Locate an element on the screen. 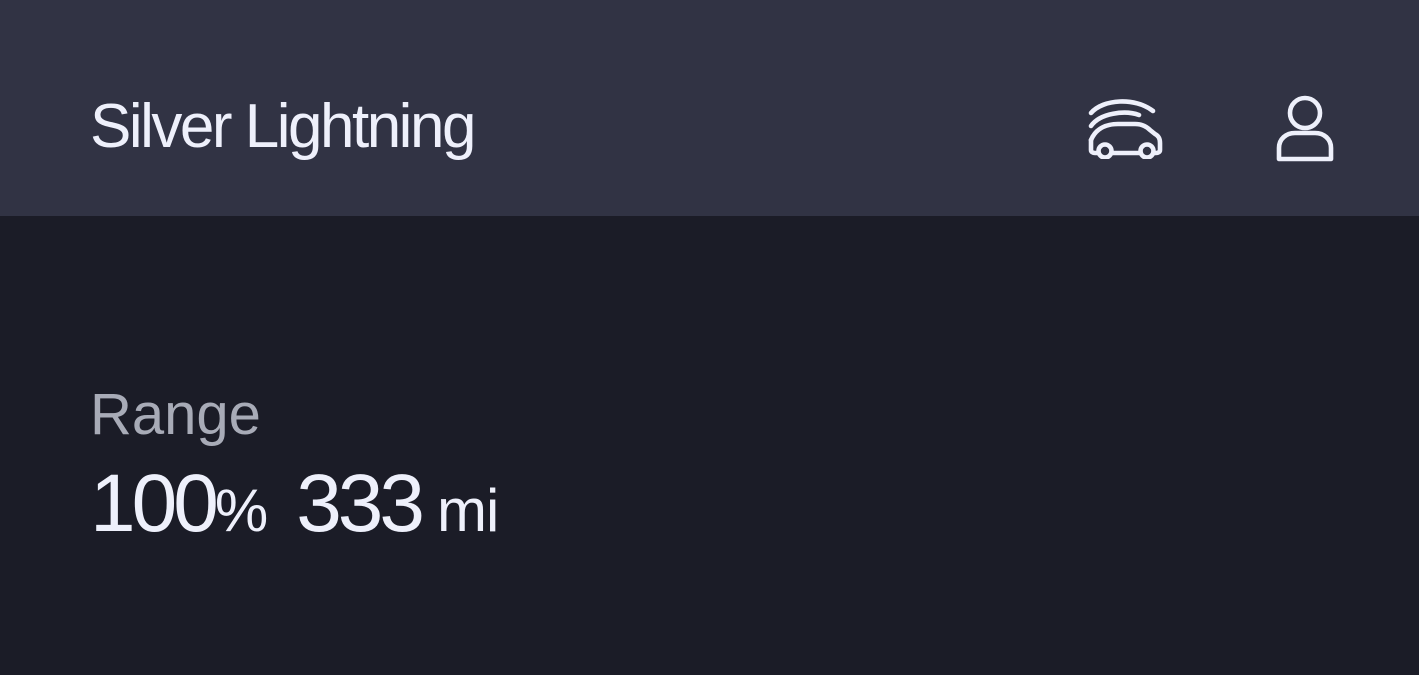 The width and height of the screenshot is (1419, 675). range-distance-value: 333 is located at coordinates (360, 503).